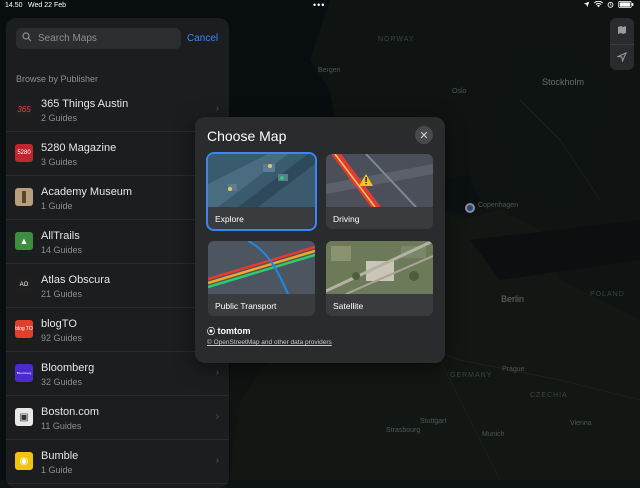 The image size is (640, 488). I want to click on map-option-label: Public Transport, so click(246, 306).